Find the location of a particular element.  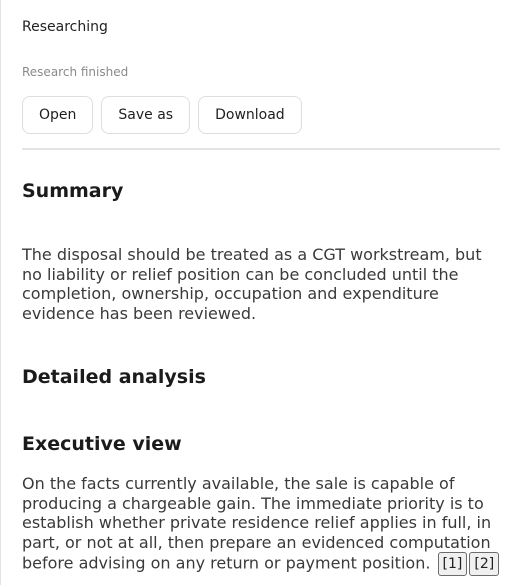

save-as-button: Save as is located at coordinates (146, 115).